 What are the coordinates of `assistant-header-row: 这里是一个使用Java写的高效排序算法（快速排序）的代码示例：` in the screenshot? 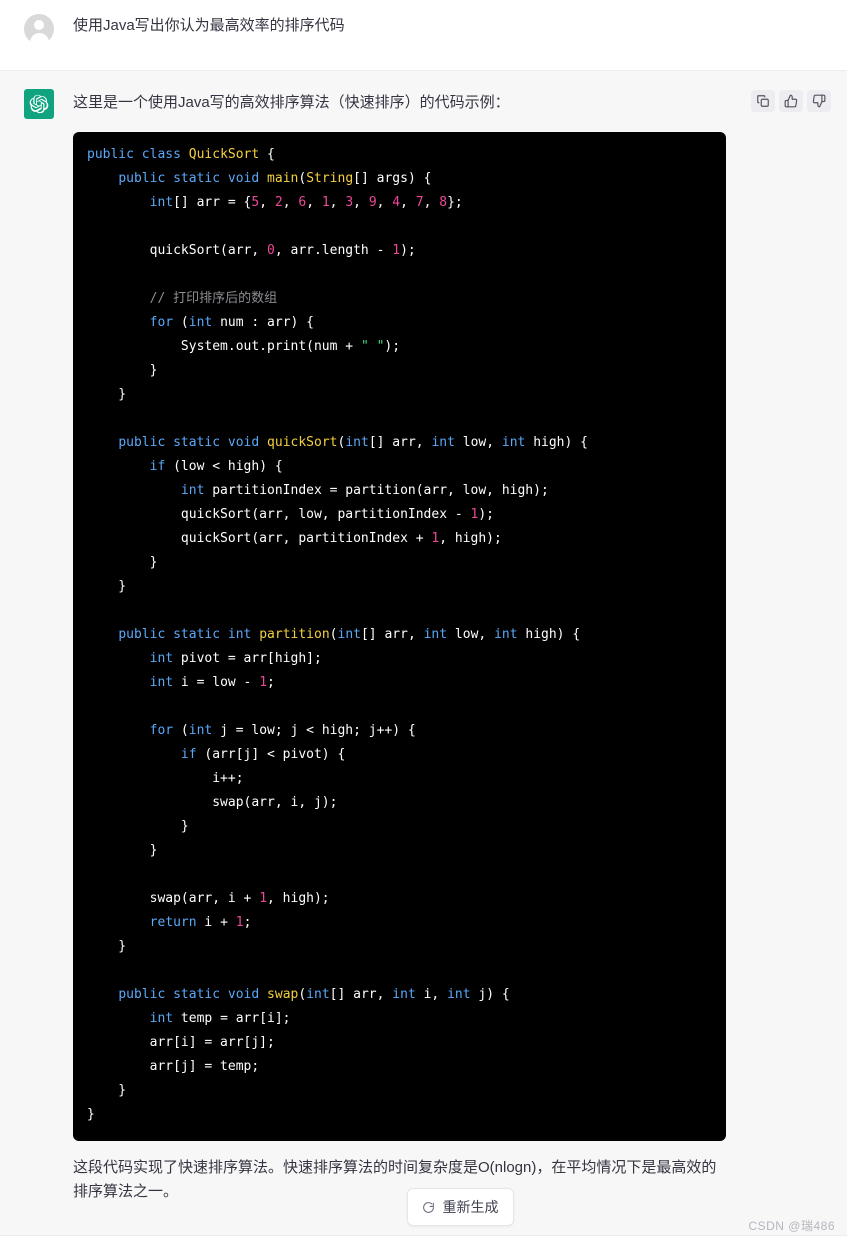 It's located at (452, 102).